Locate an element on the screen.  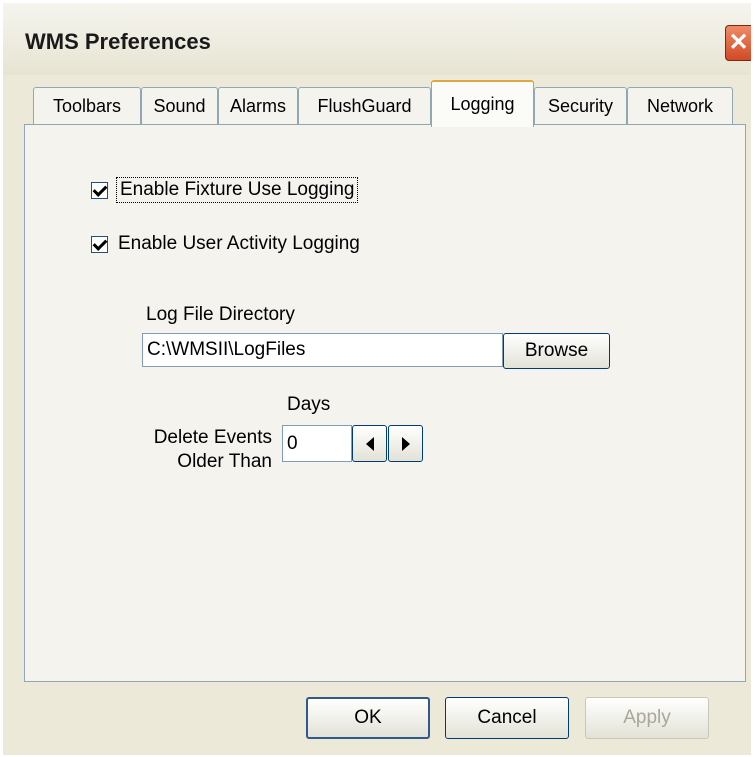
arrow-right-icon is located at coordinates (405, 443).